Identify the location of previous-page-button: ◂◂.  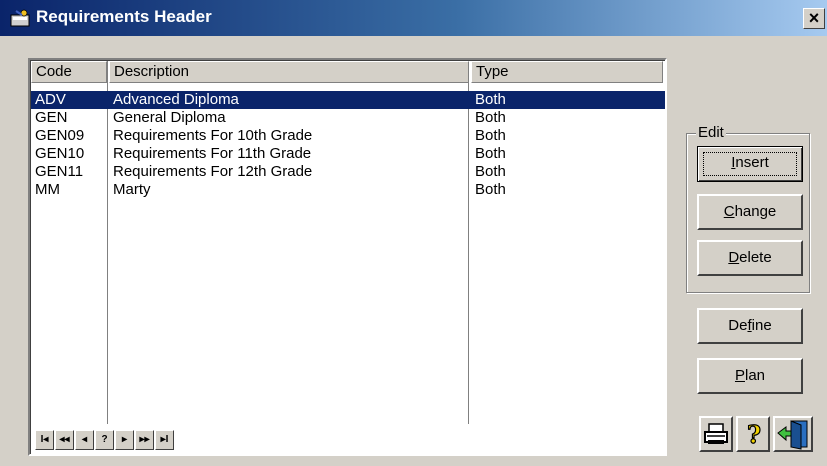
(64, 440).